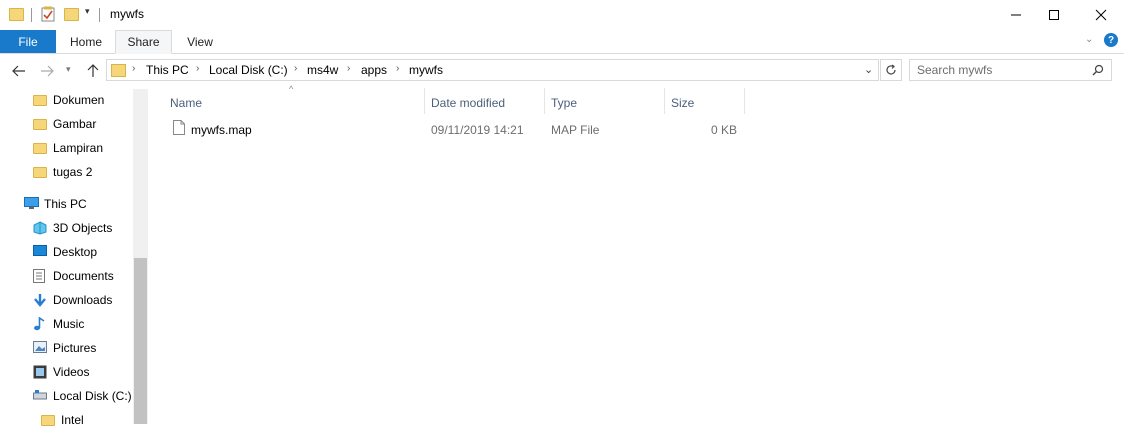 The width and height of the screenshot is (1124, 432). I want to click on search-input: Search mywfs, so click(954, 70).